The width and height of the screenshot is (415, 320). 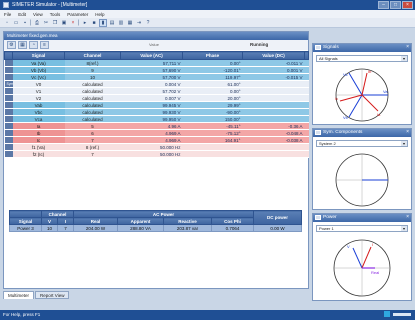 I want to click on phasor-ib, so click(x=364, y=84).